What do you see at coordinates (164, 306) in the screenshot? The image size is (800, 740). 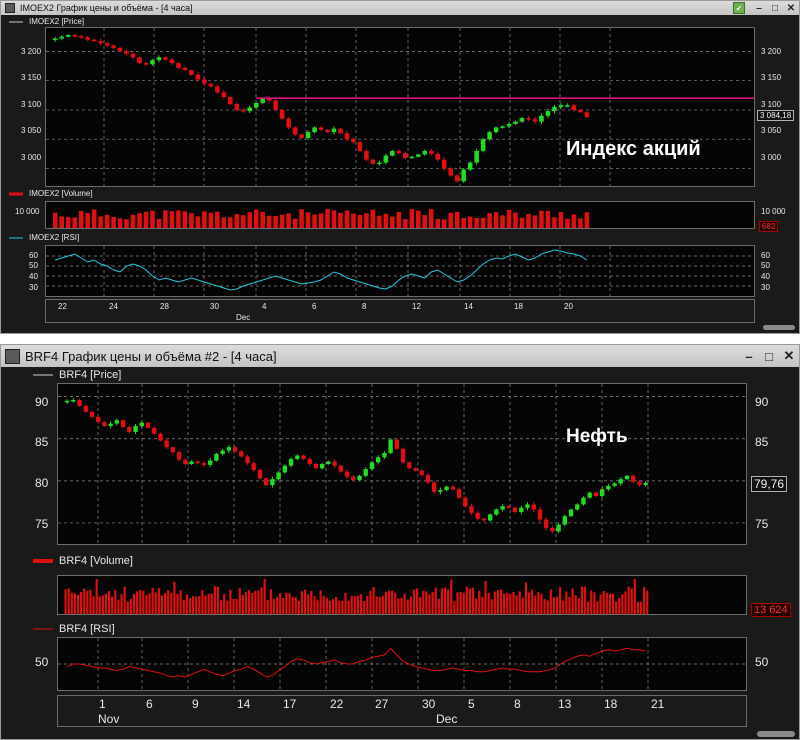 I see `x-tick-label: 28` at bounding box center [164, 306].